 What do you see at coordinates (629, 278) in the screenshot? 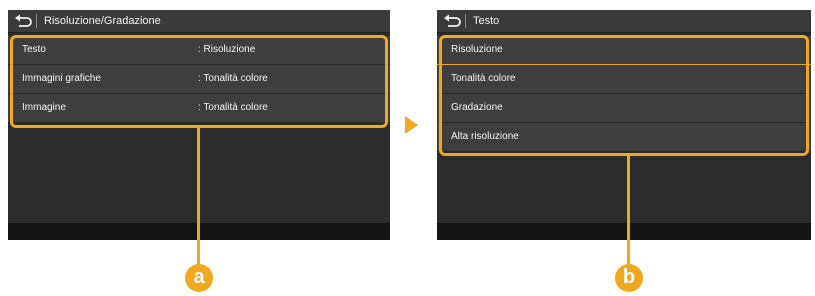
I see `callout-badge-b: b` at bounding box center [629, 278].